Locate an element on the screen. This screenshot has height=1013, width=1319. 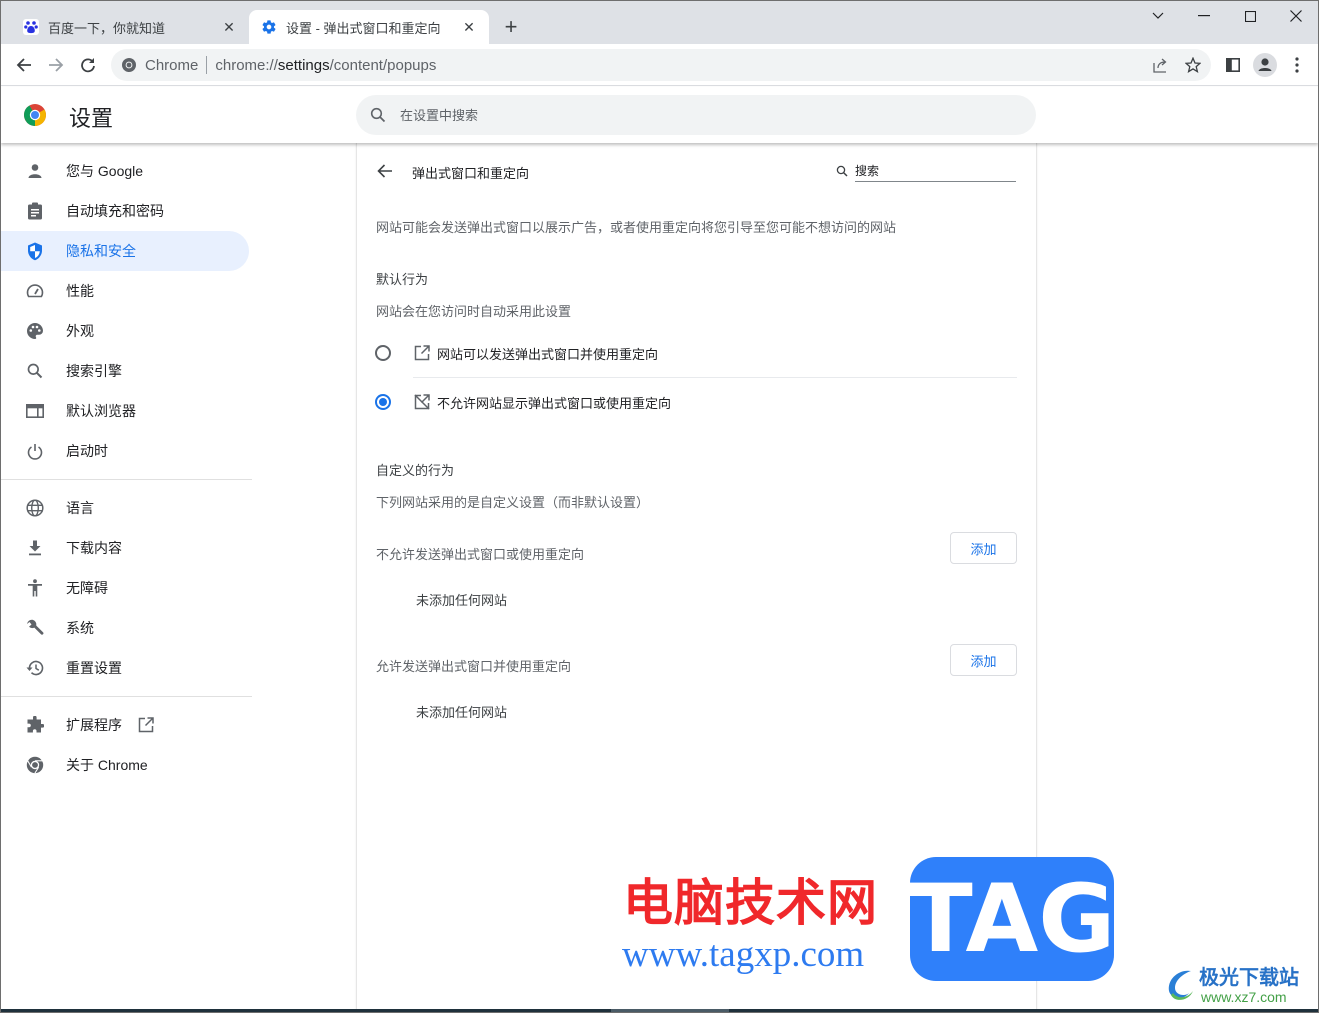
sidebar-item-system: 系统 is located at coordinates (125, 628).